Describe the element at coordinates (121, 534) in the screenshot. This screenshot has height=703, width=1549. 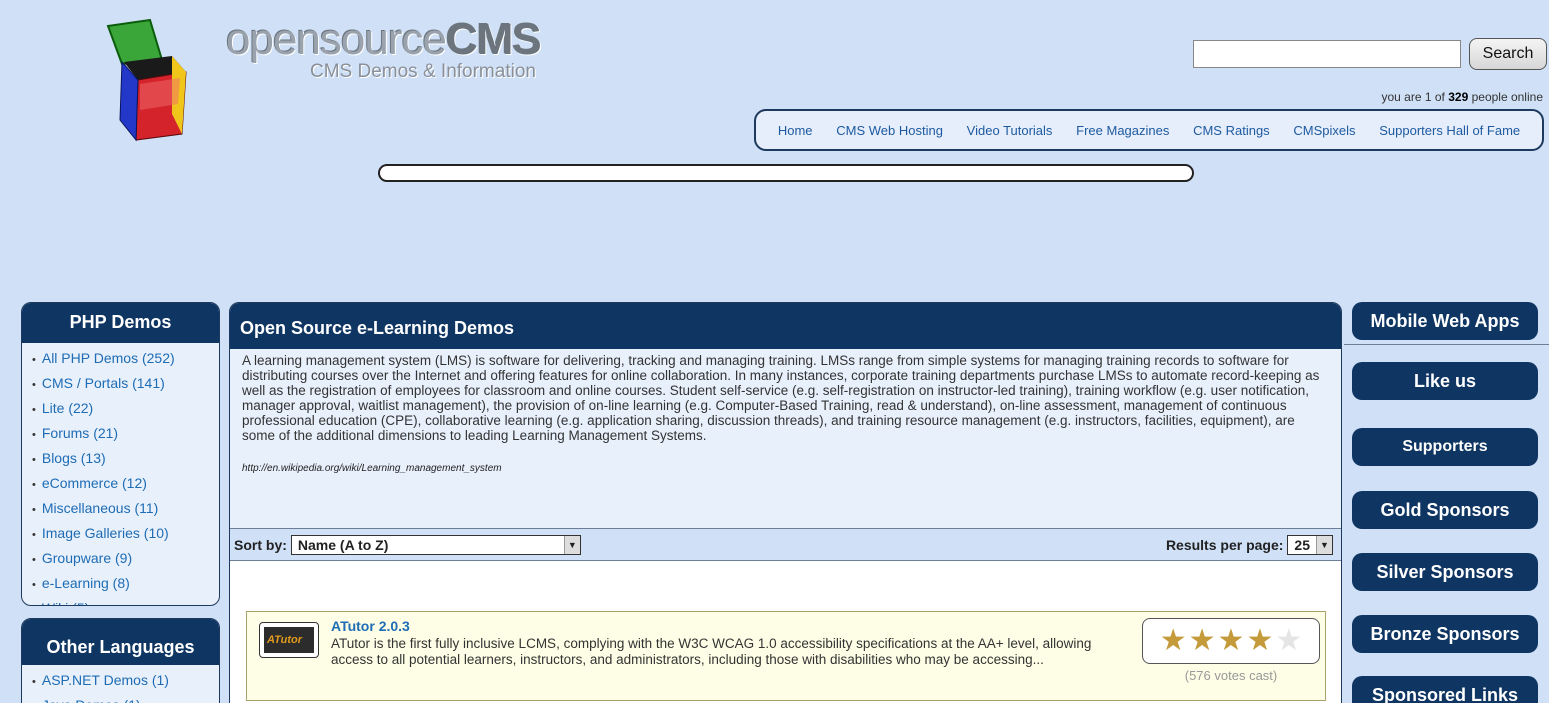
I see `sidebar-item-image-galleries: Image Galleries (10)` at that location.